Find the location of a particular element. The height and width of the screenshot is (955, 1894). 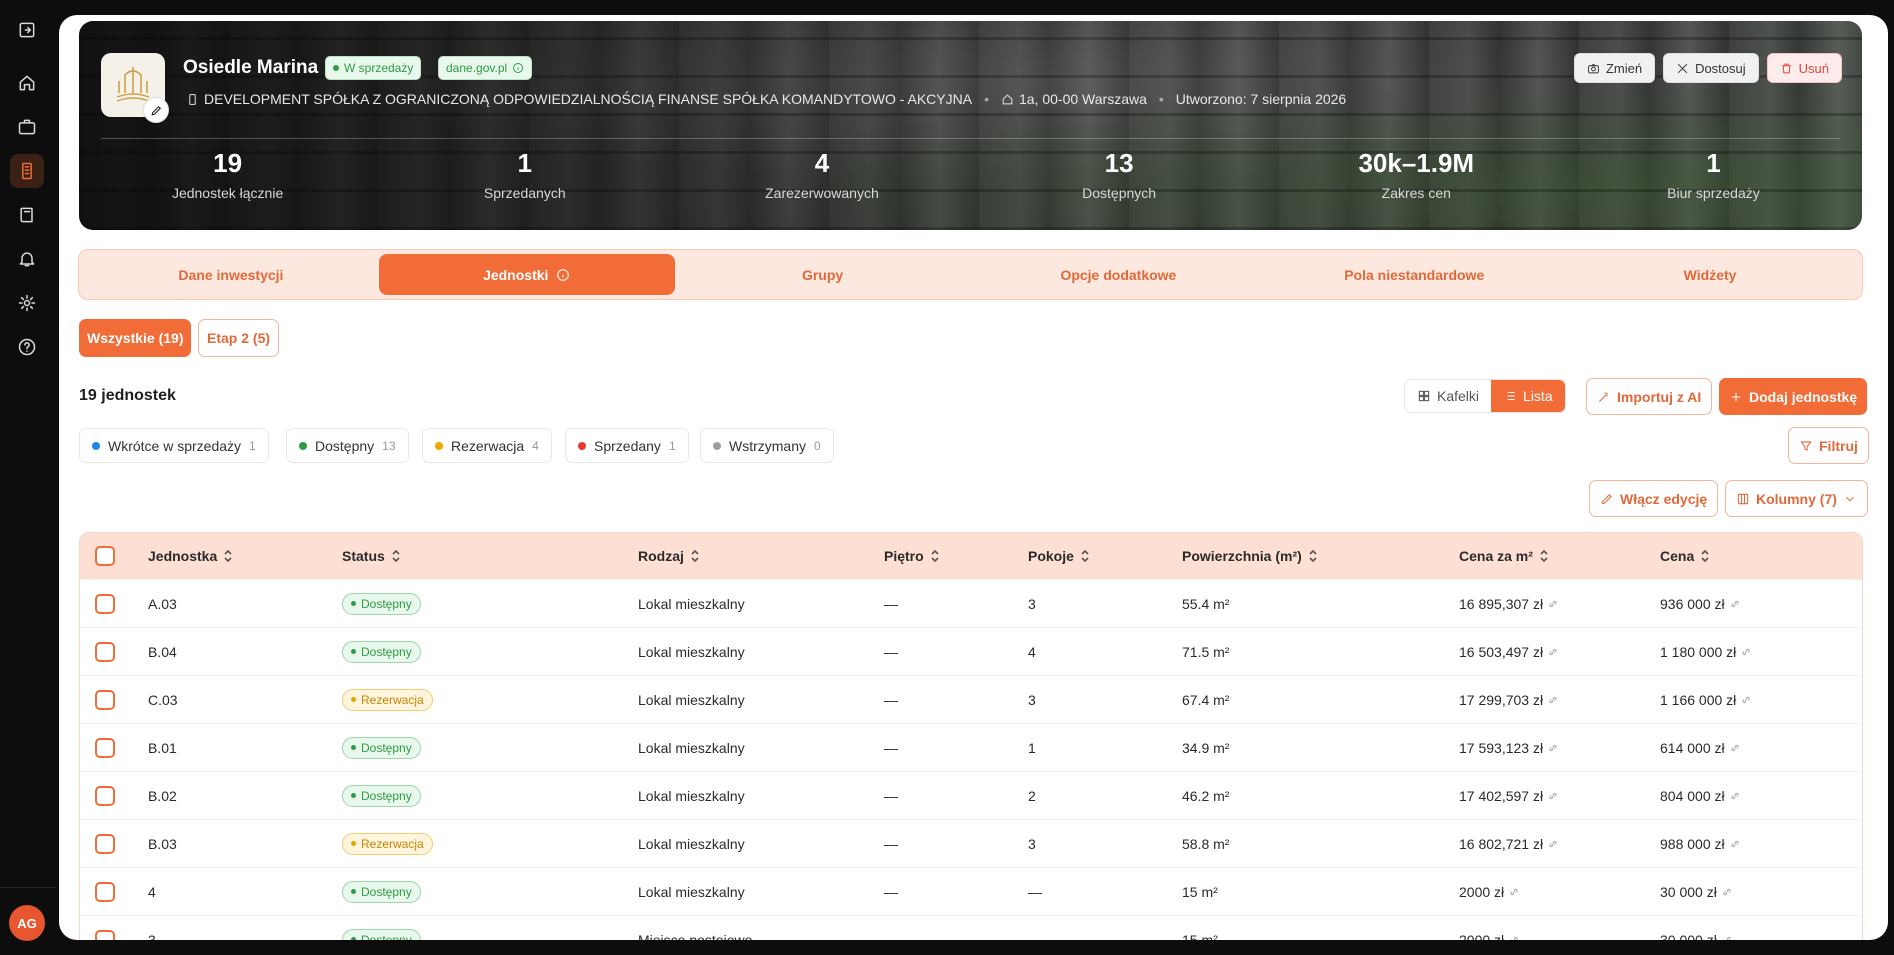

address: 1a, 00-00 Warszawa is located at coordinates (1083, 99).